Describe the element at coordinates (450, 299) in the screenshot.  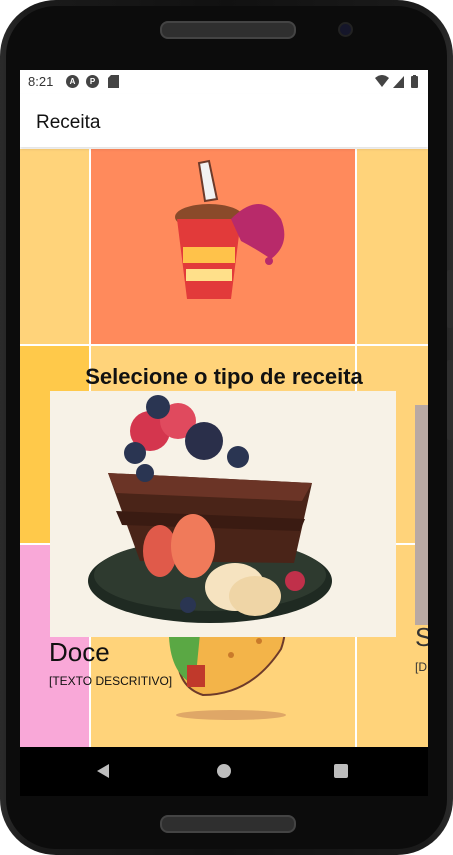
I see `volume-button` at that location.